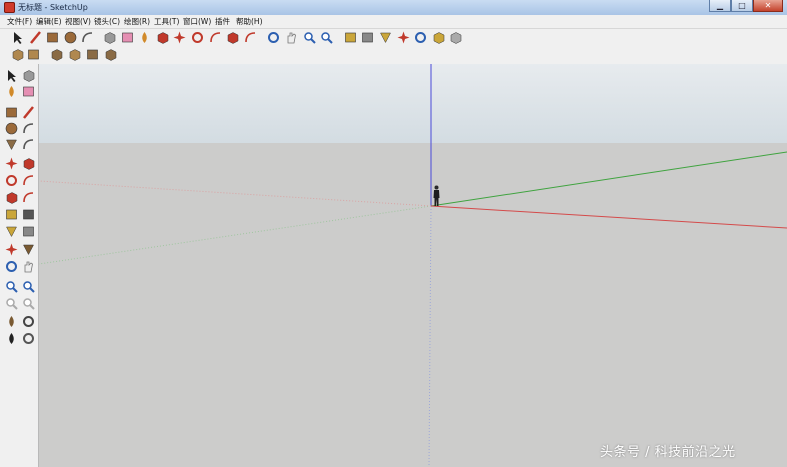 This screenshot has width=787, height=467. Describe the element at coordinates (19, 265) in the screenshot. I see `left-toolbar` at that location.